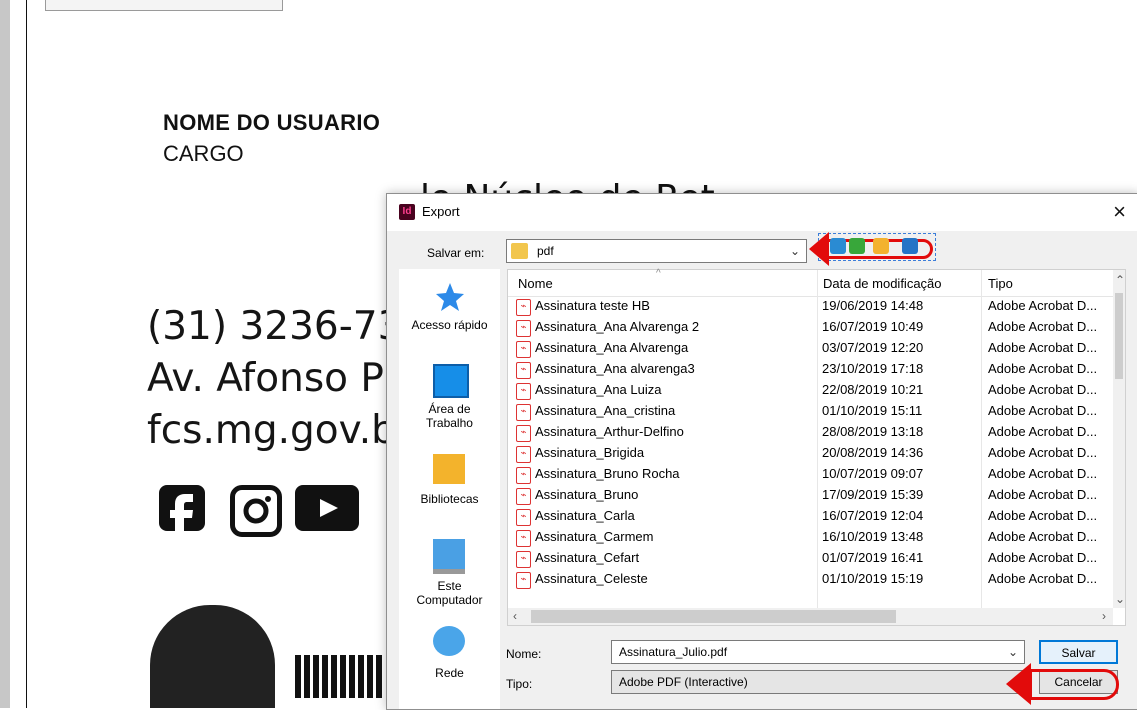 The width and height of the screenshot is (1137, 710). What do you see at coordinates (272, 122) in the screenshot?
I see `signature-user-name: NOME DO USUARIO` at bounding box center [272, 122].